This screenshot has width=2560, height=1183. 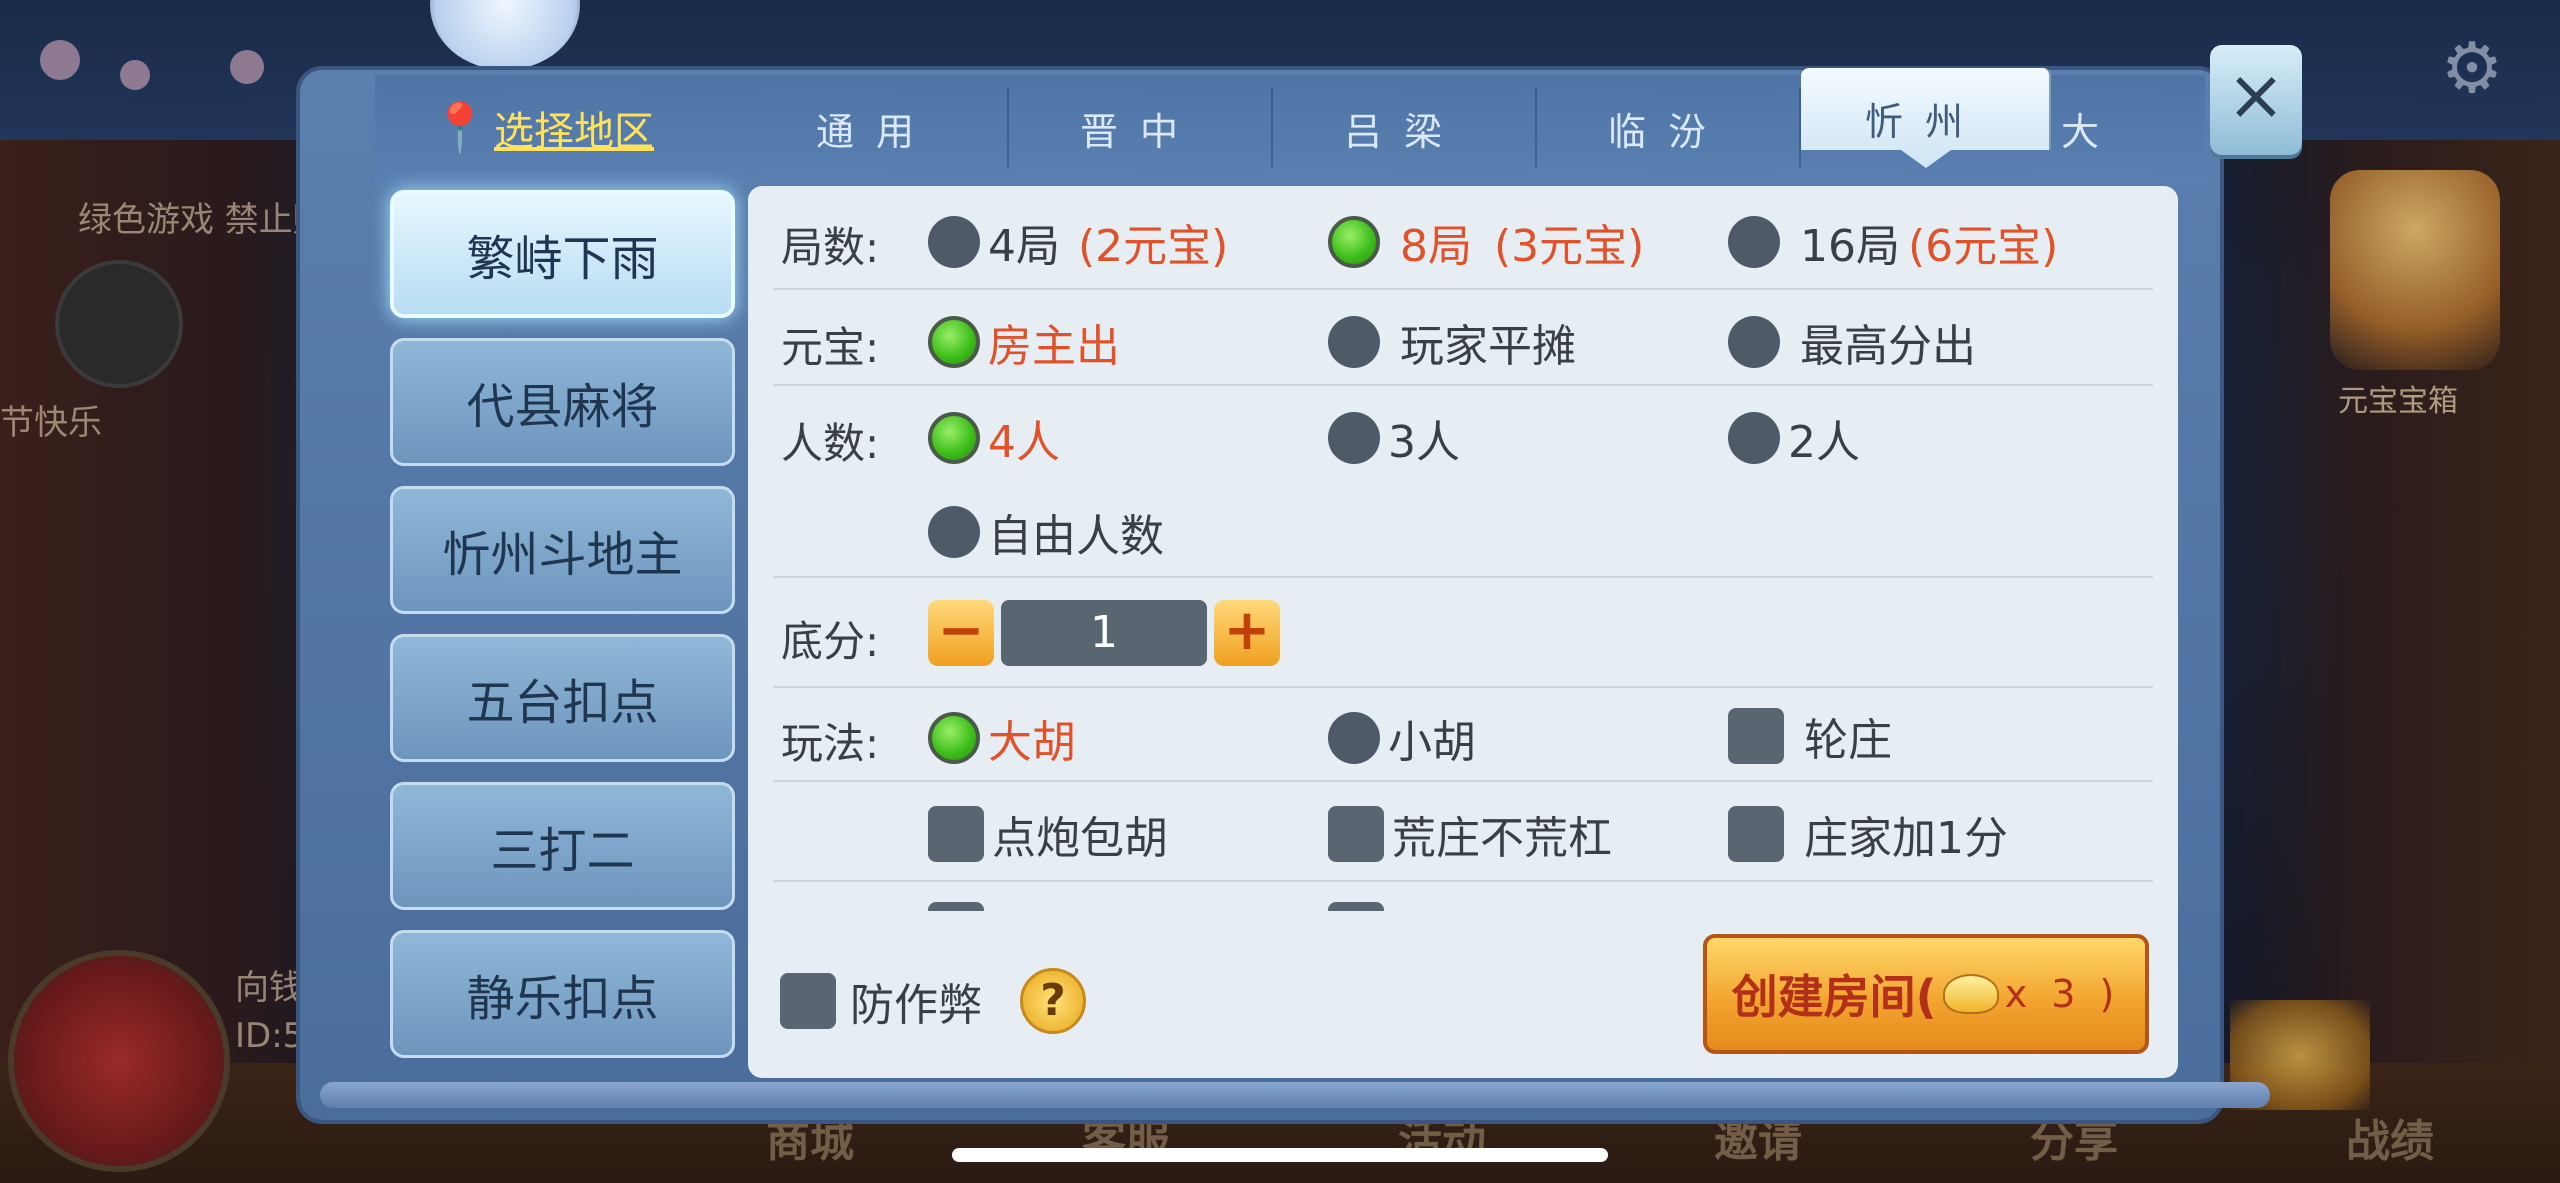 I want to click on anti-cheat-label: 防作弊, so click(x=916, y=1005).